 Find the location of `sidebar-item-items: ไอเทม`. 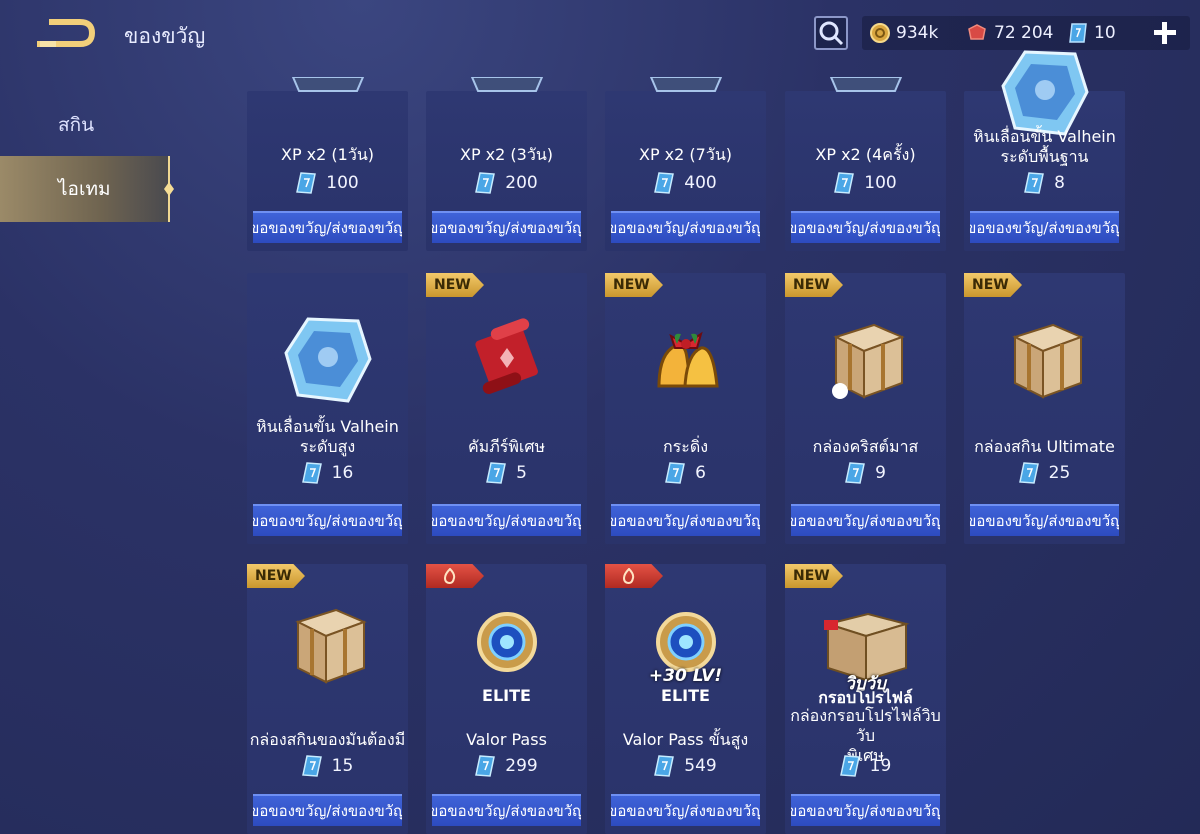

sidebar-item-items: ไอเทม is located at coordinates (87, 189).